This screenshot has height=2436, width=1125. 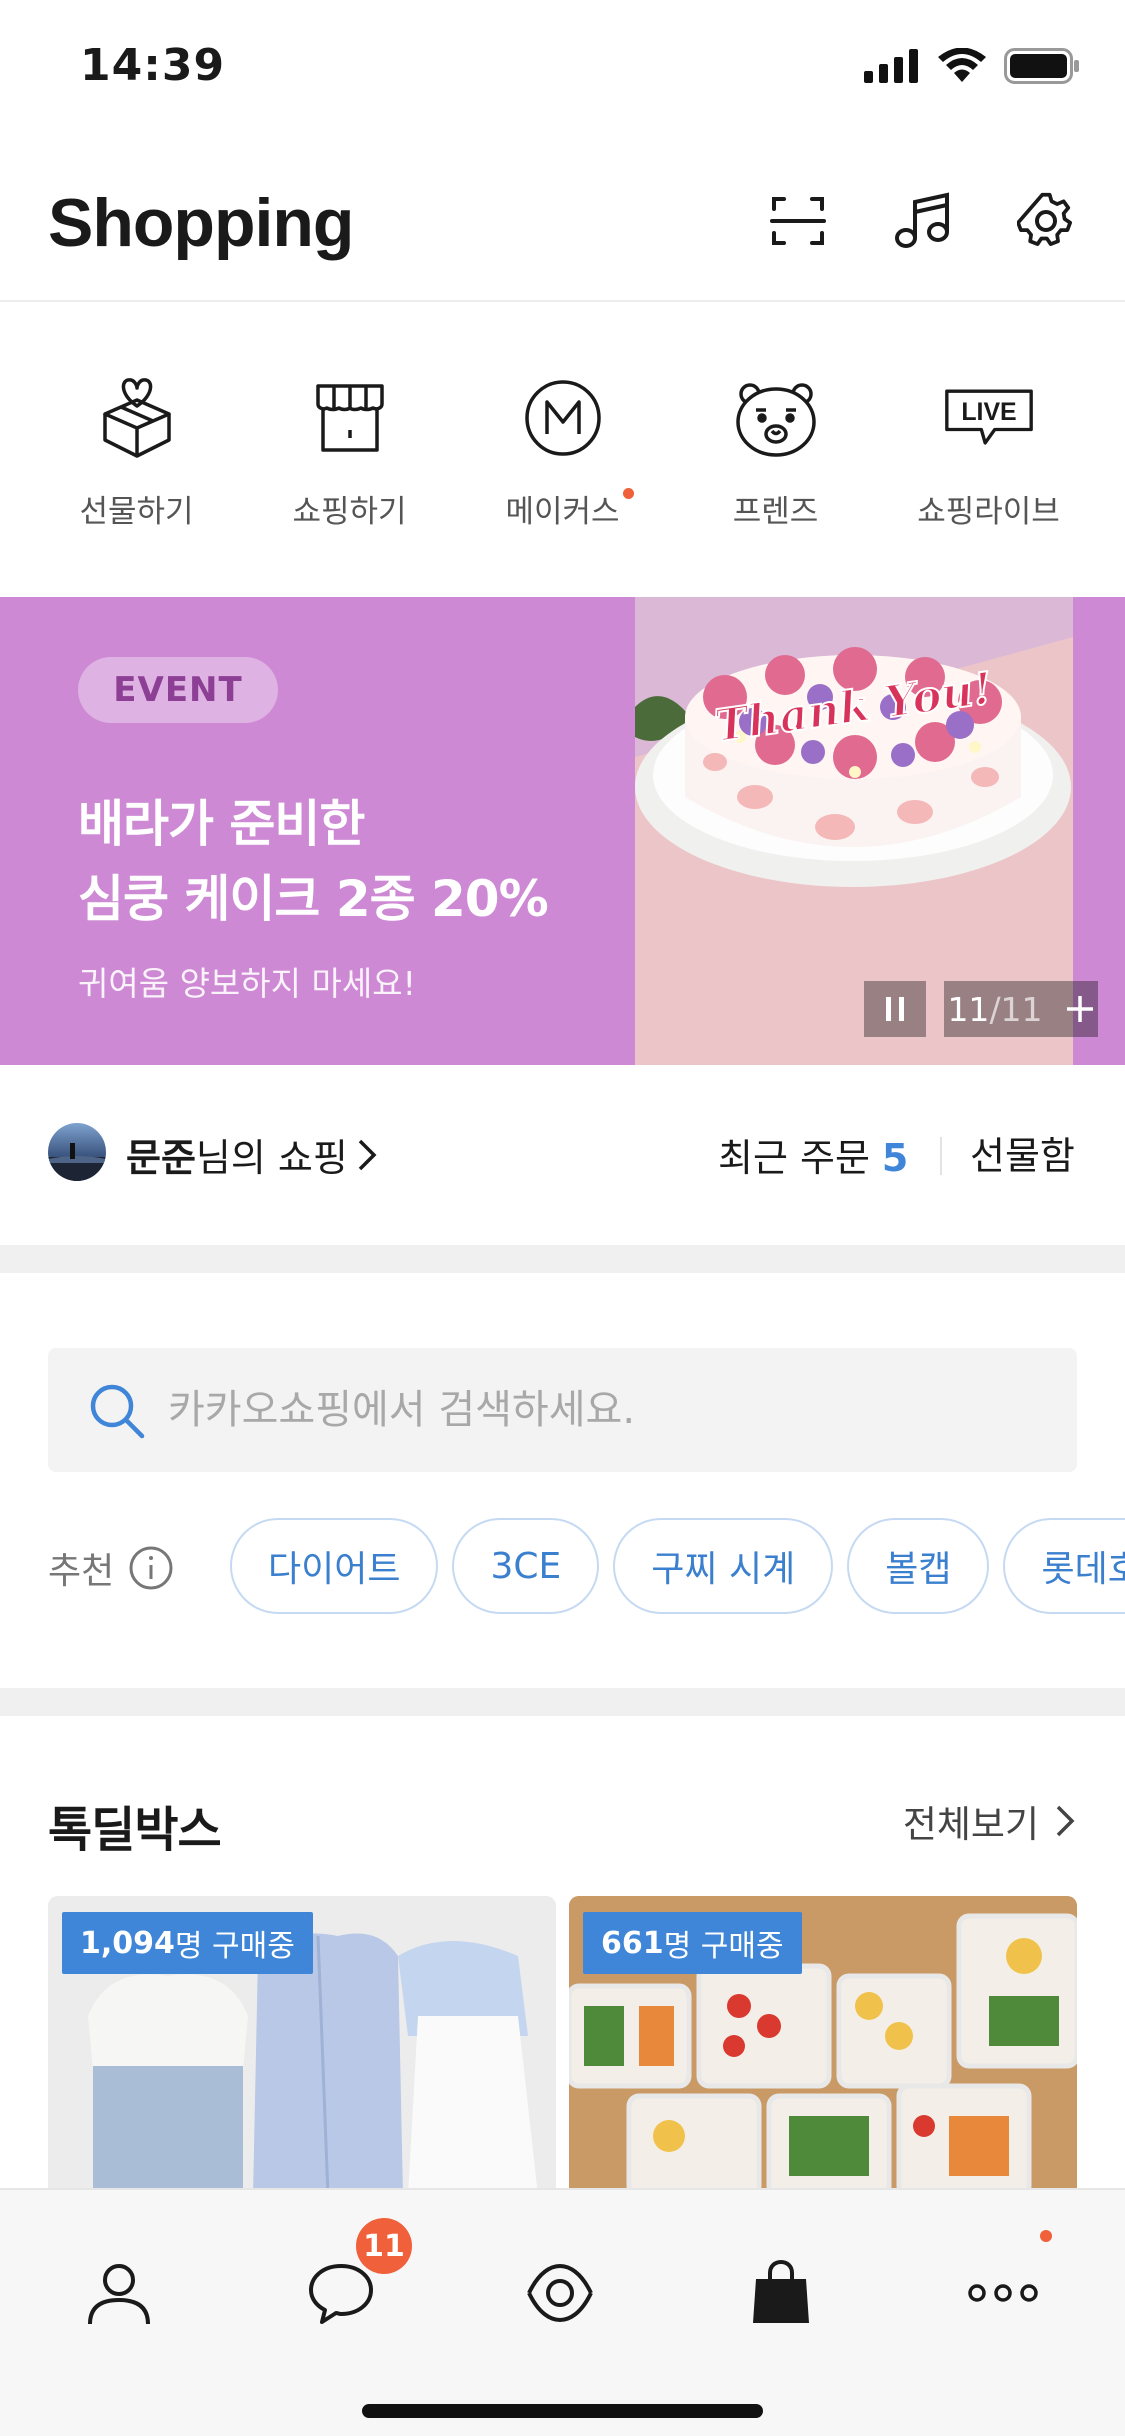 I want to click on nav-more, so click(x=1003, y=2293).